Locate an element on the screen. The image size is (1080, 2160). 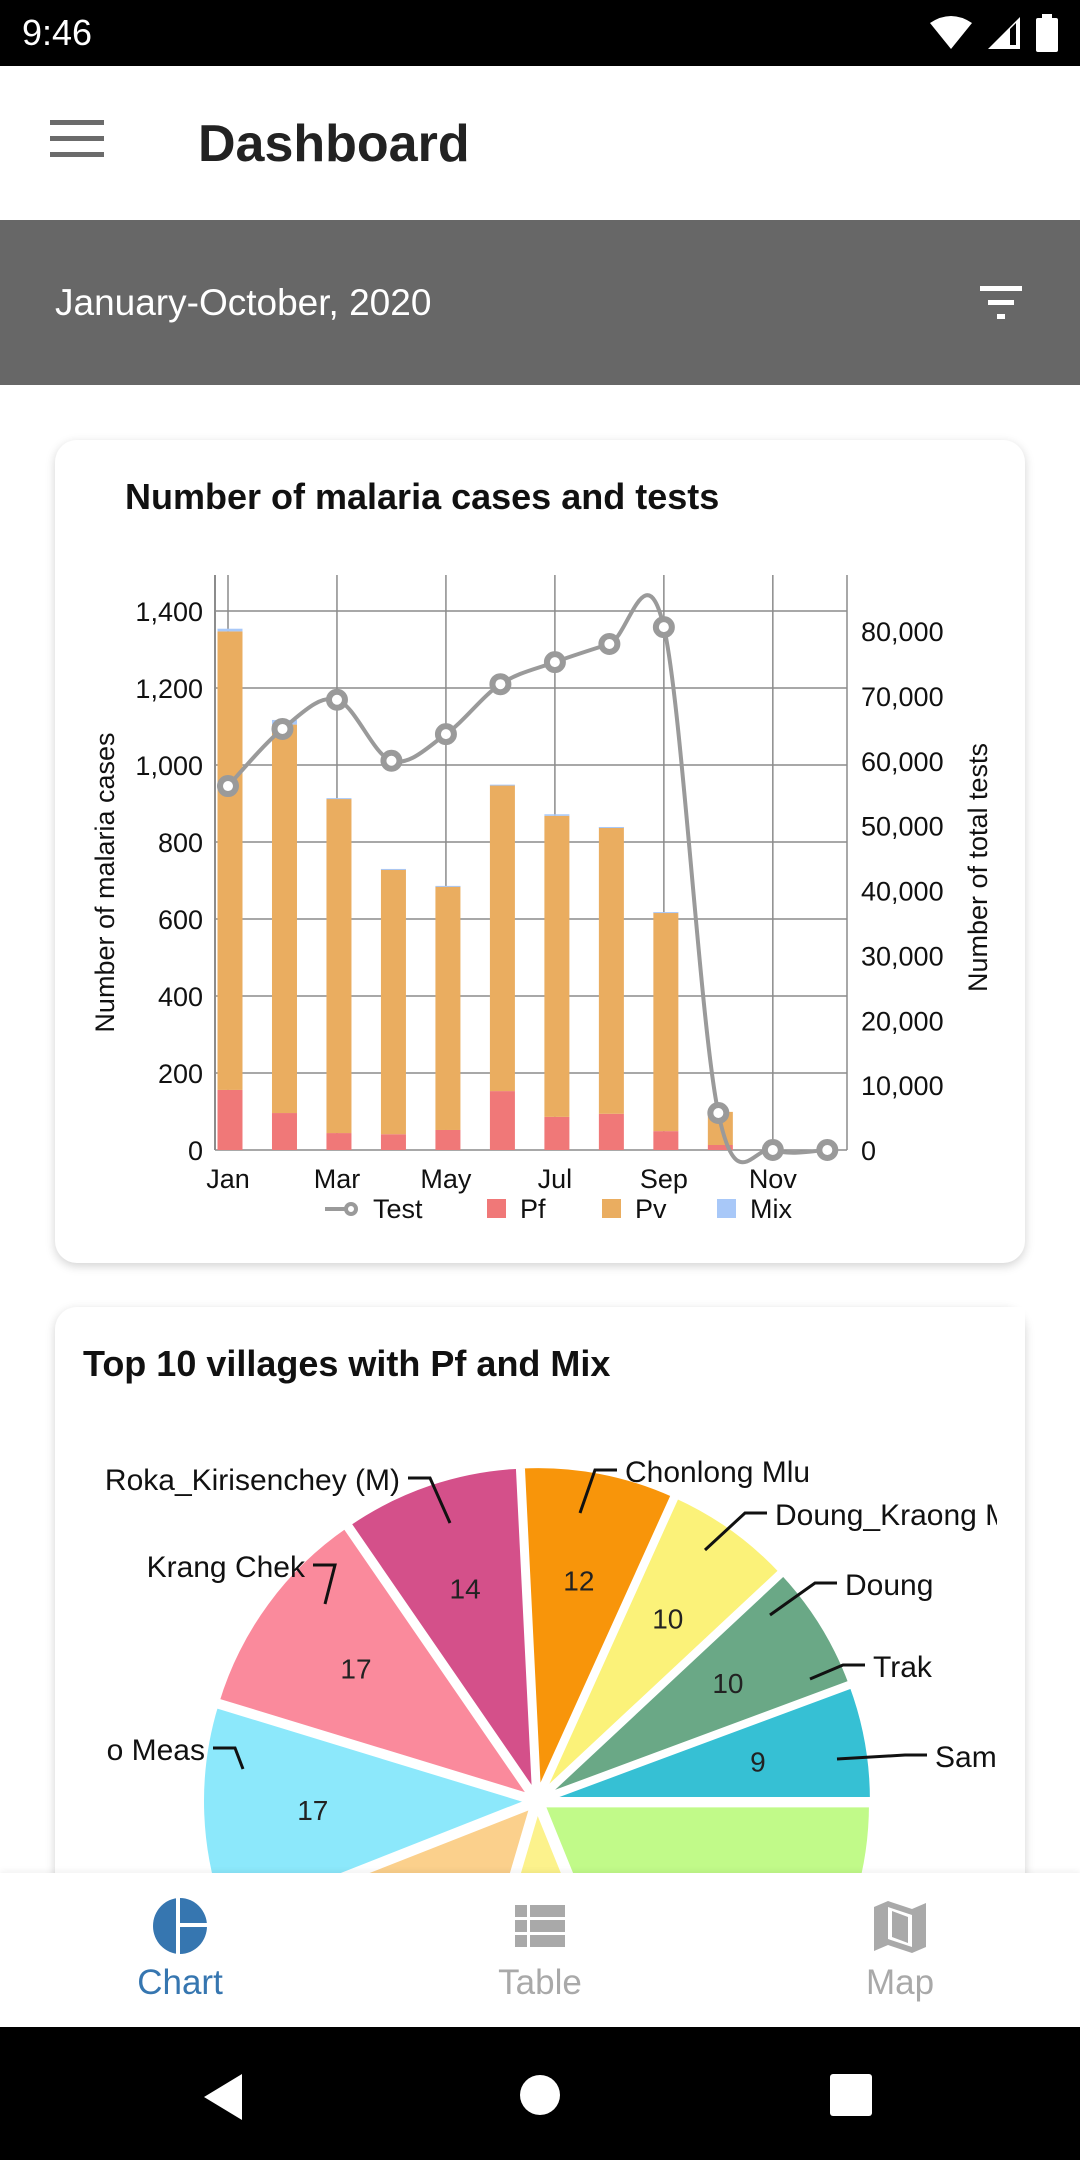
bar-pv-mar is located at coordinates (339, 966).